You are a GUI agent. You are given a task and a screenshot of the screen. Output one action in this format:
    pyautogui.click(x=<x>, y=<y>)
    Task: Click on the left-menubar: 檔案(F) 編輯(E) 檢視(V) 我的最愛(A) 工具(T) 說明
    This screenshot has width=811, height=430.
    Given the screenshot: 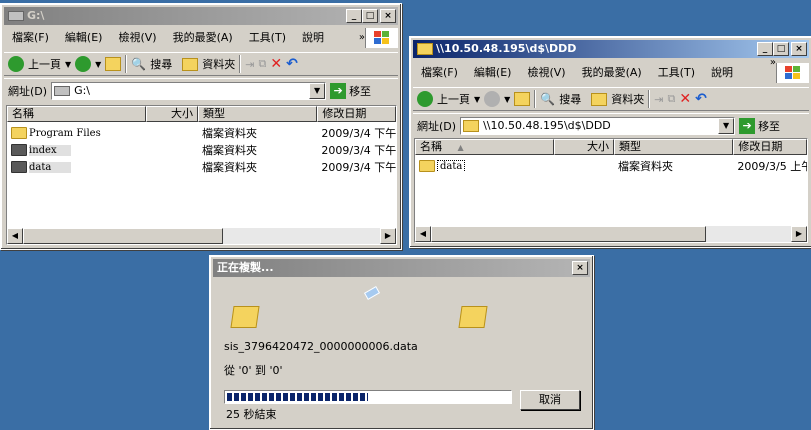 What is the action you would take?
    pyautogui.click(x=201, y=38)
    